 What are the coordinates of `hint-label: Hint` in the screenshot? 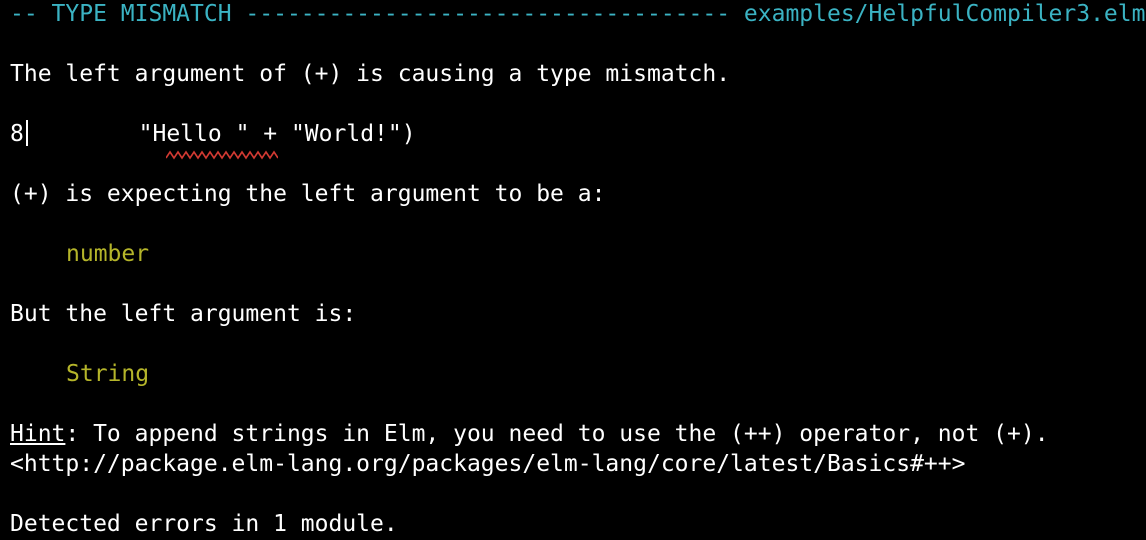 It's located at (38, 434).